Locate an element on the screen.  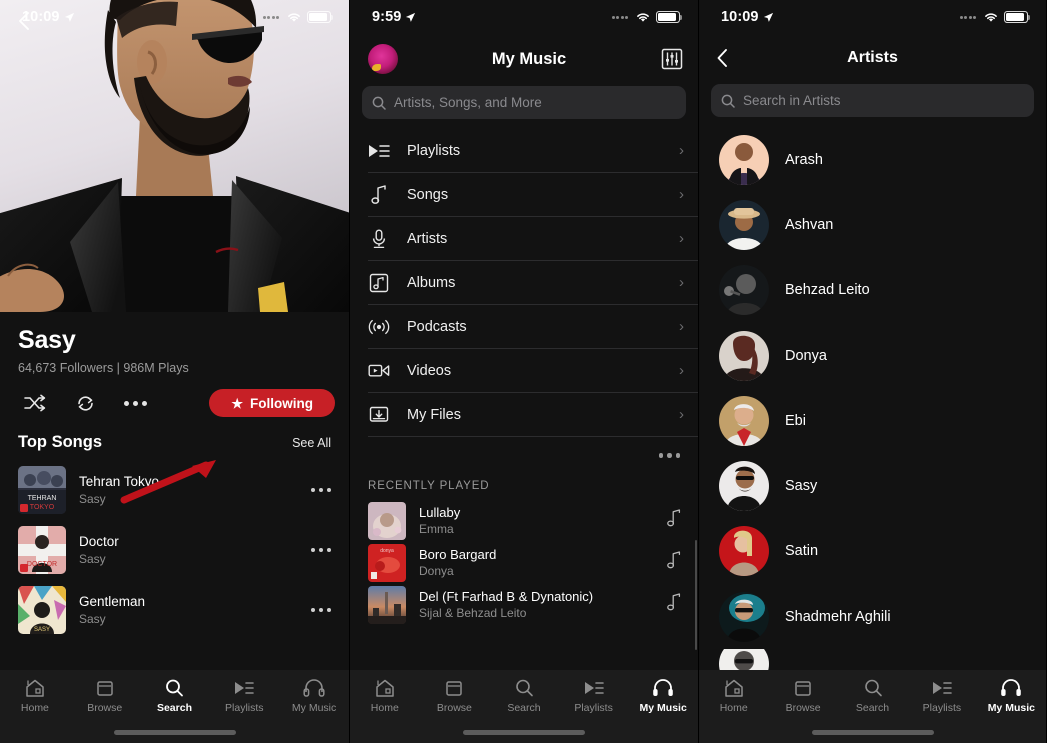
status-right is located at coordinates (298, 17).